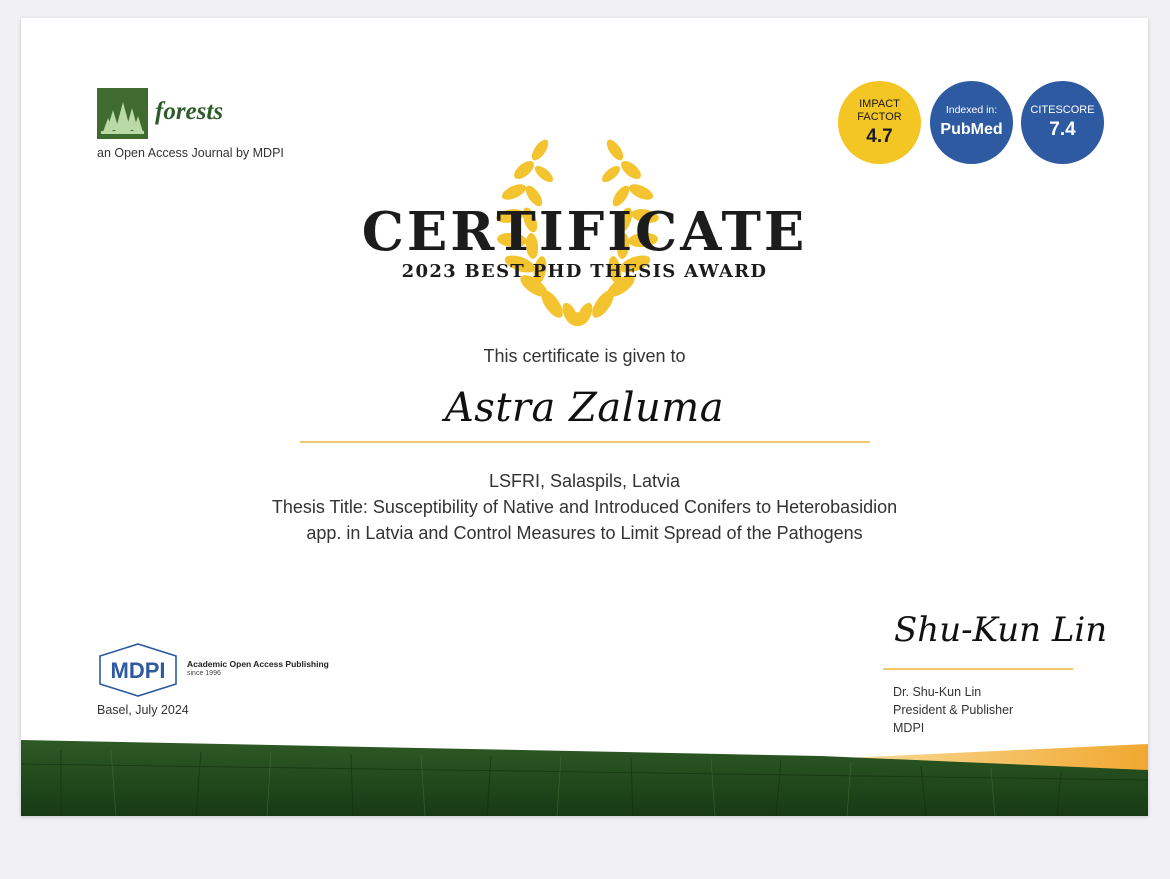  I want to click on impact-factor-badge: IMPACT FACTOR 4.7, so click(879, 122).